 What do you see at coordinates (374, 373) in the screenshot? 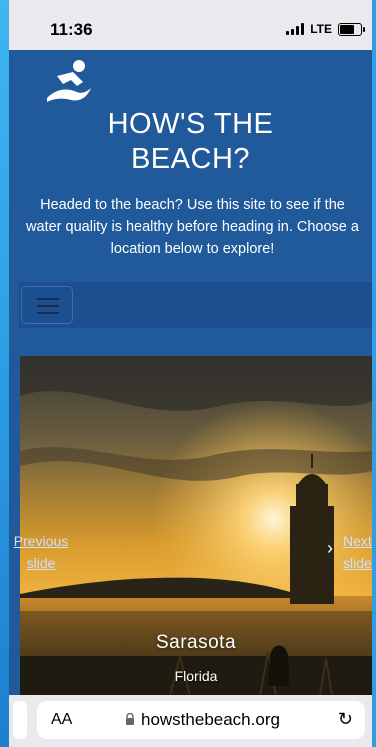
I see `wallpaper-edge-right` at bounding box center [374, 373].